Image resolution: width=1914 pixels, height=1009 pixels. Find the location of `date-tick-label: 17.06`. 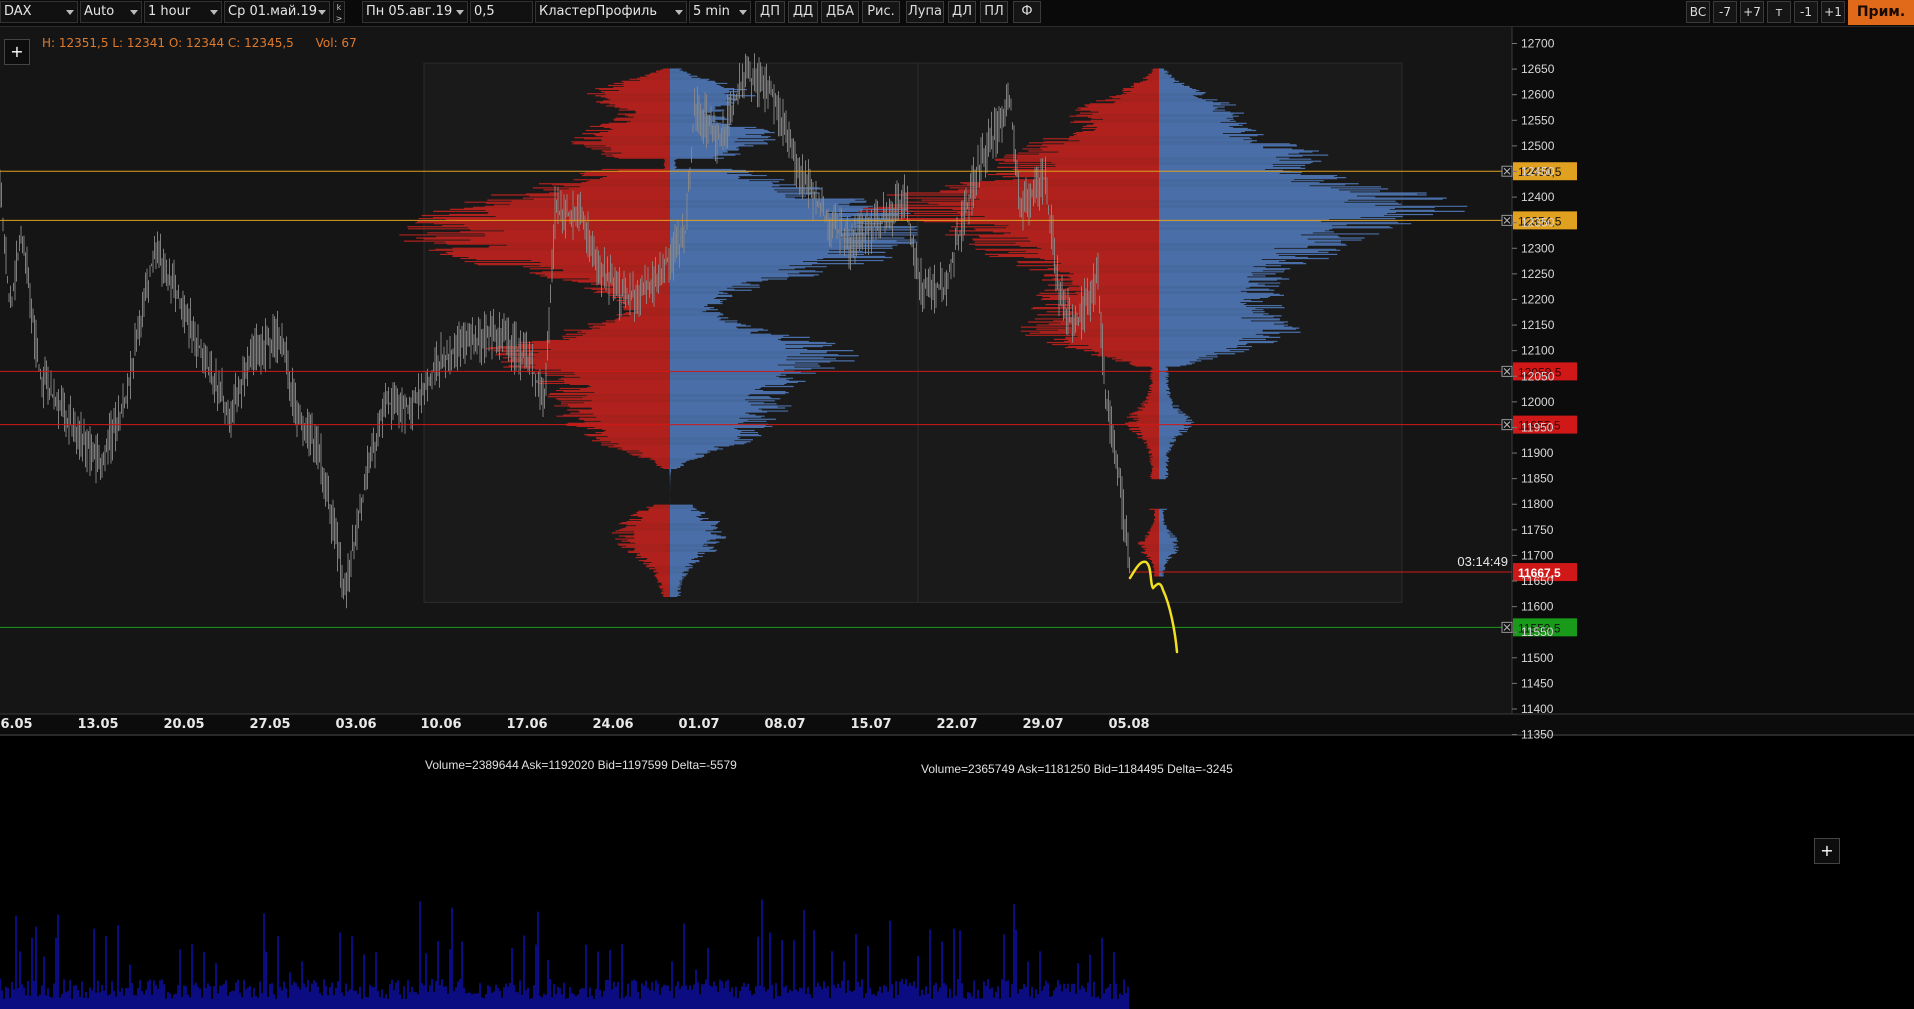

date-tick-label: 17.06 is located at coordinates (526, 724).